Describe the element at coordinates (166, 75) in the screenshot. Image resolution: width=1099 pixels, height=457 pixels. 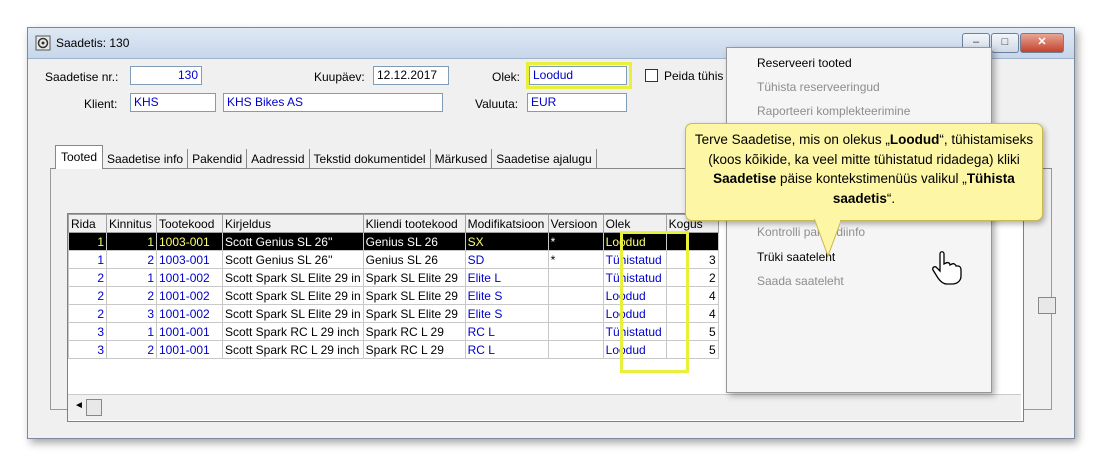
I see `shipment-number-field: 130` at that location.